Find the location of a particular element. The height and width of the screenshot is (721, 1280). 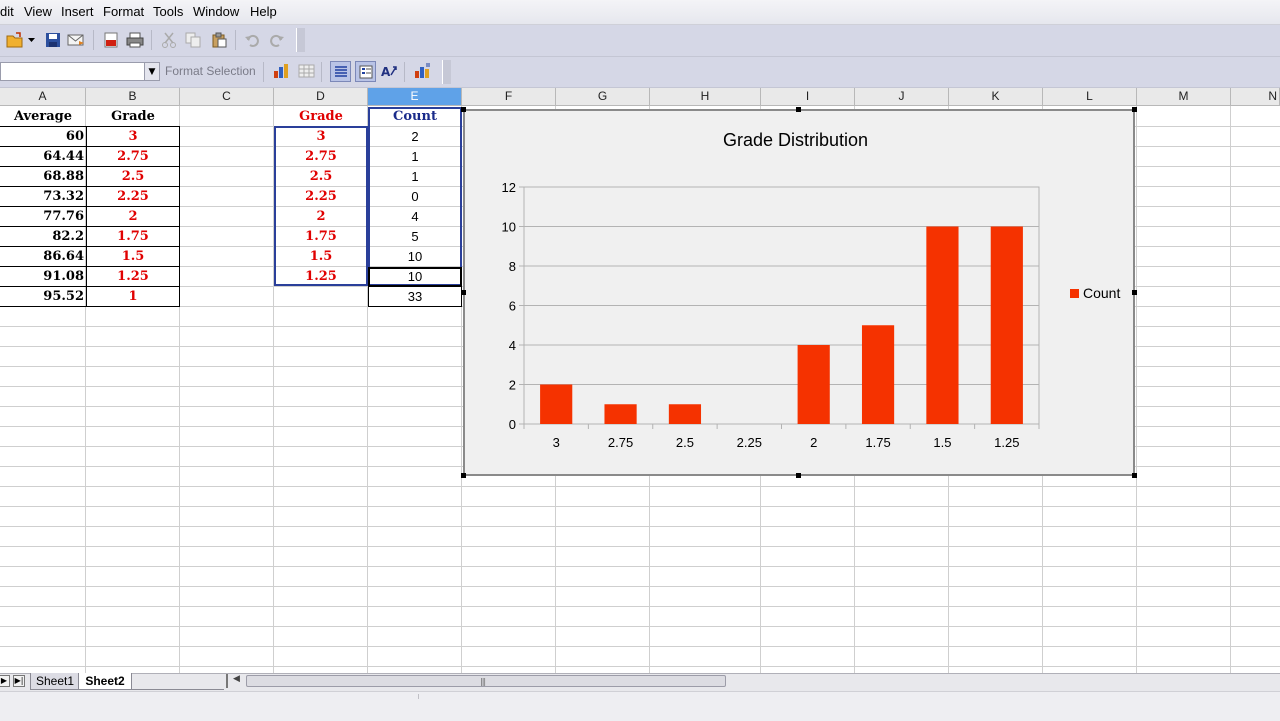

column-header-i: I is located at coordinates (808, 97).